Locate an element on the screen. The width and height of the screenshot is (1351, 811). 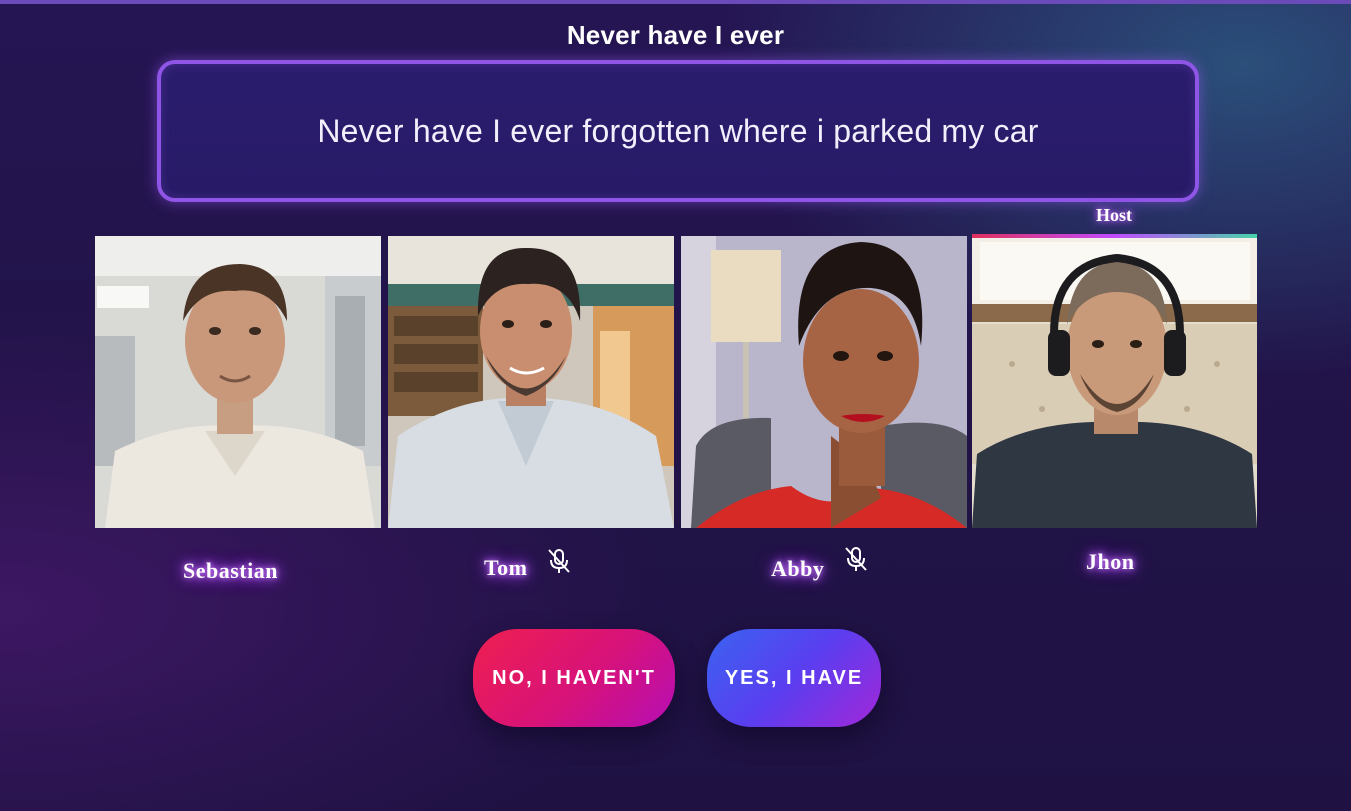
video-tile-tom is located at coordinates (531, 382).